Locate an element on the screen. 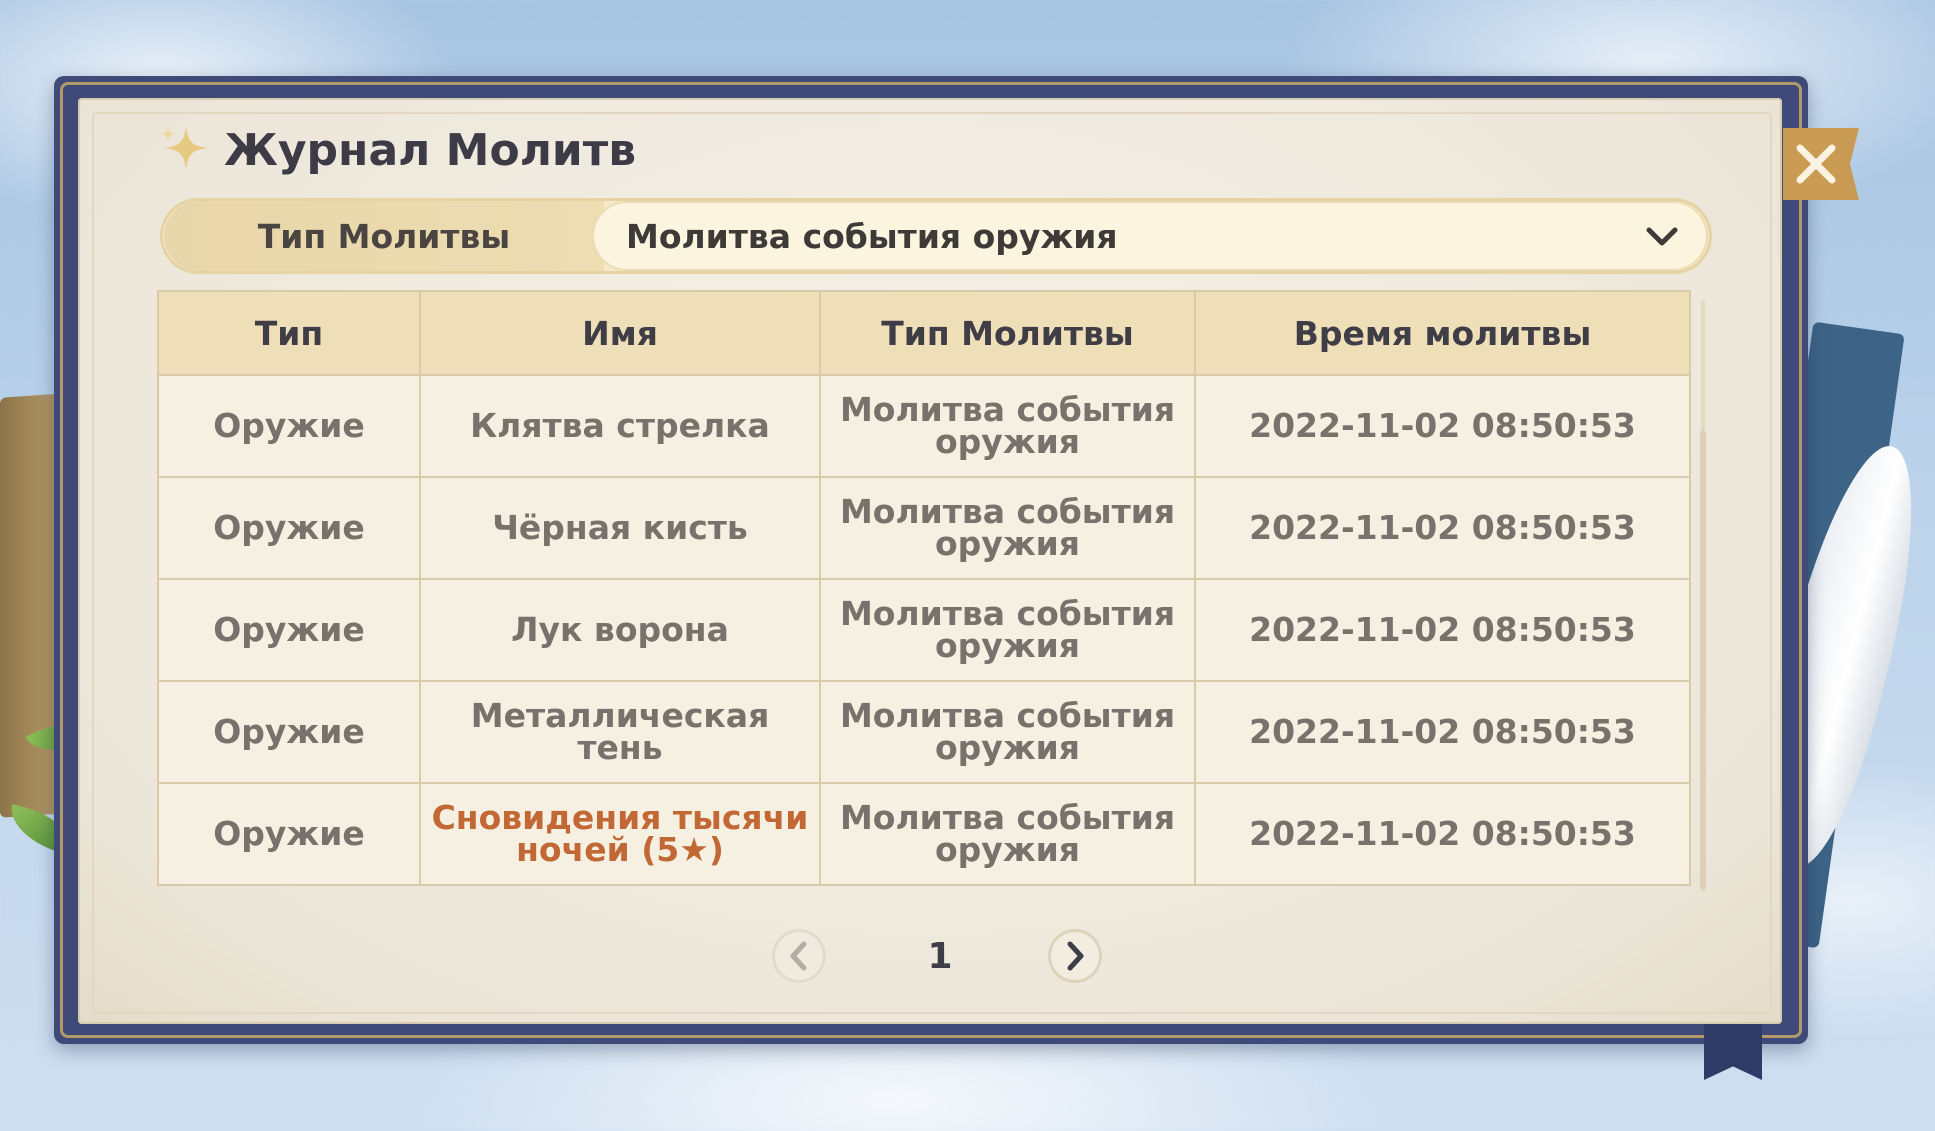 Image resolution: width=1935 pixels, height=1131 pixels. table-header-row: Тип Имя Тип Молитвы Время молитвы is located at coordinates (924, 333).